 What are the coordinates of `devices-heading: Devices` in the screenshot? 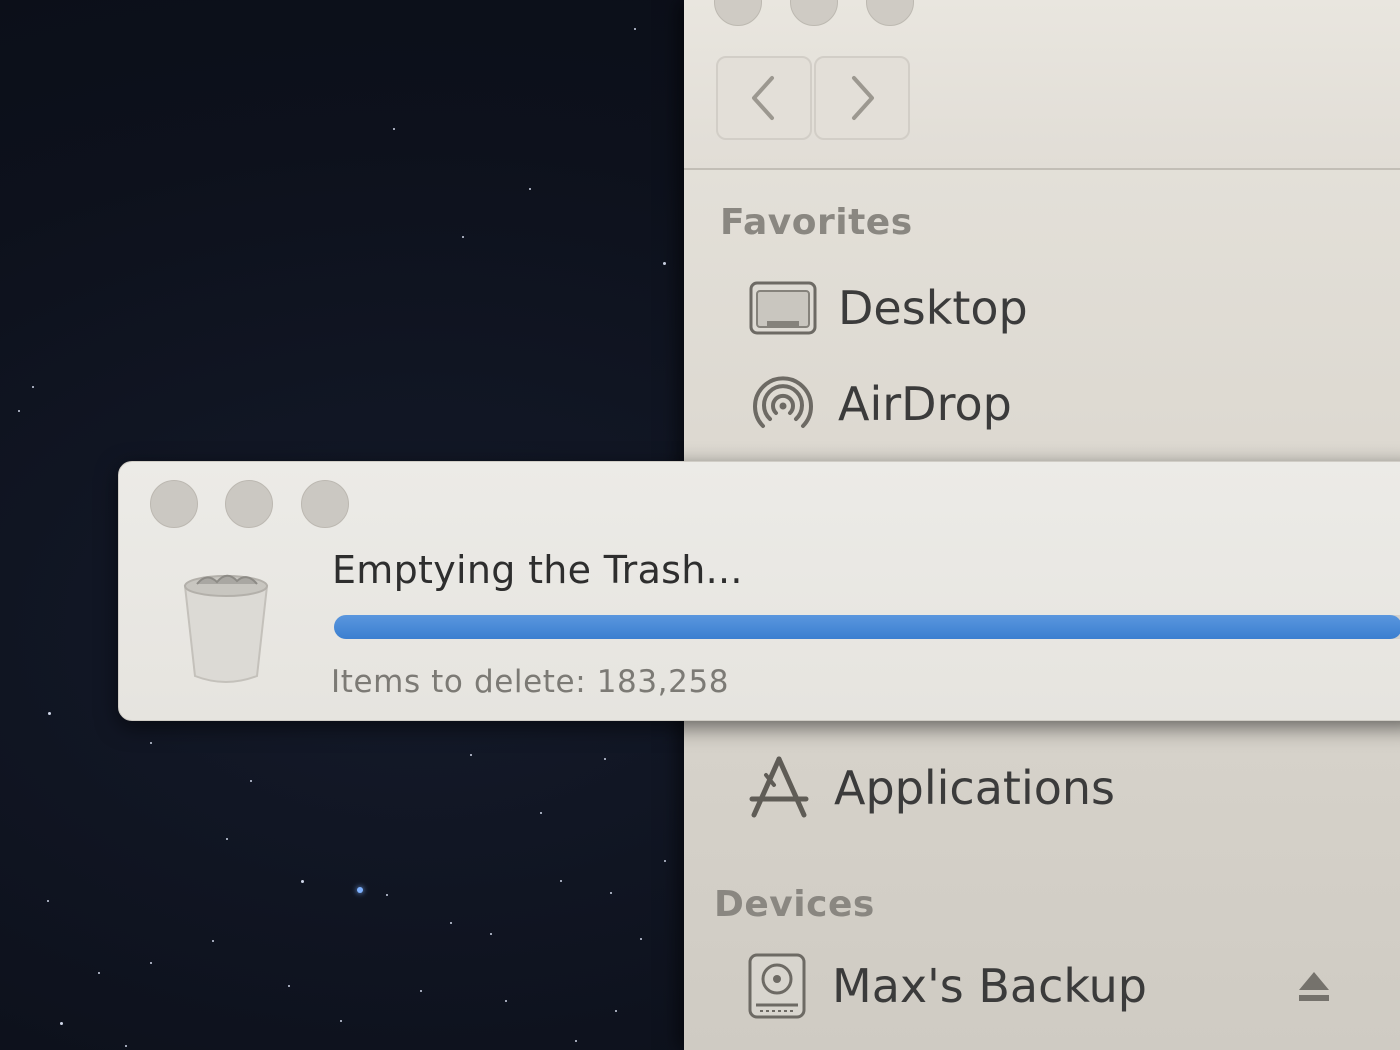 It's located at (794, 904).